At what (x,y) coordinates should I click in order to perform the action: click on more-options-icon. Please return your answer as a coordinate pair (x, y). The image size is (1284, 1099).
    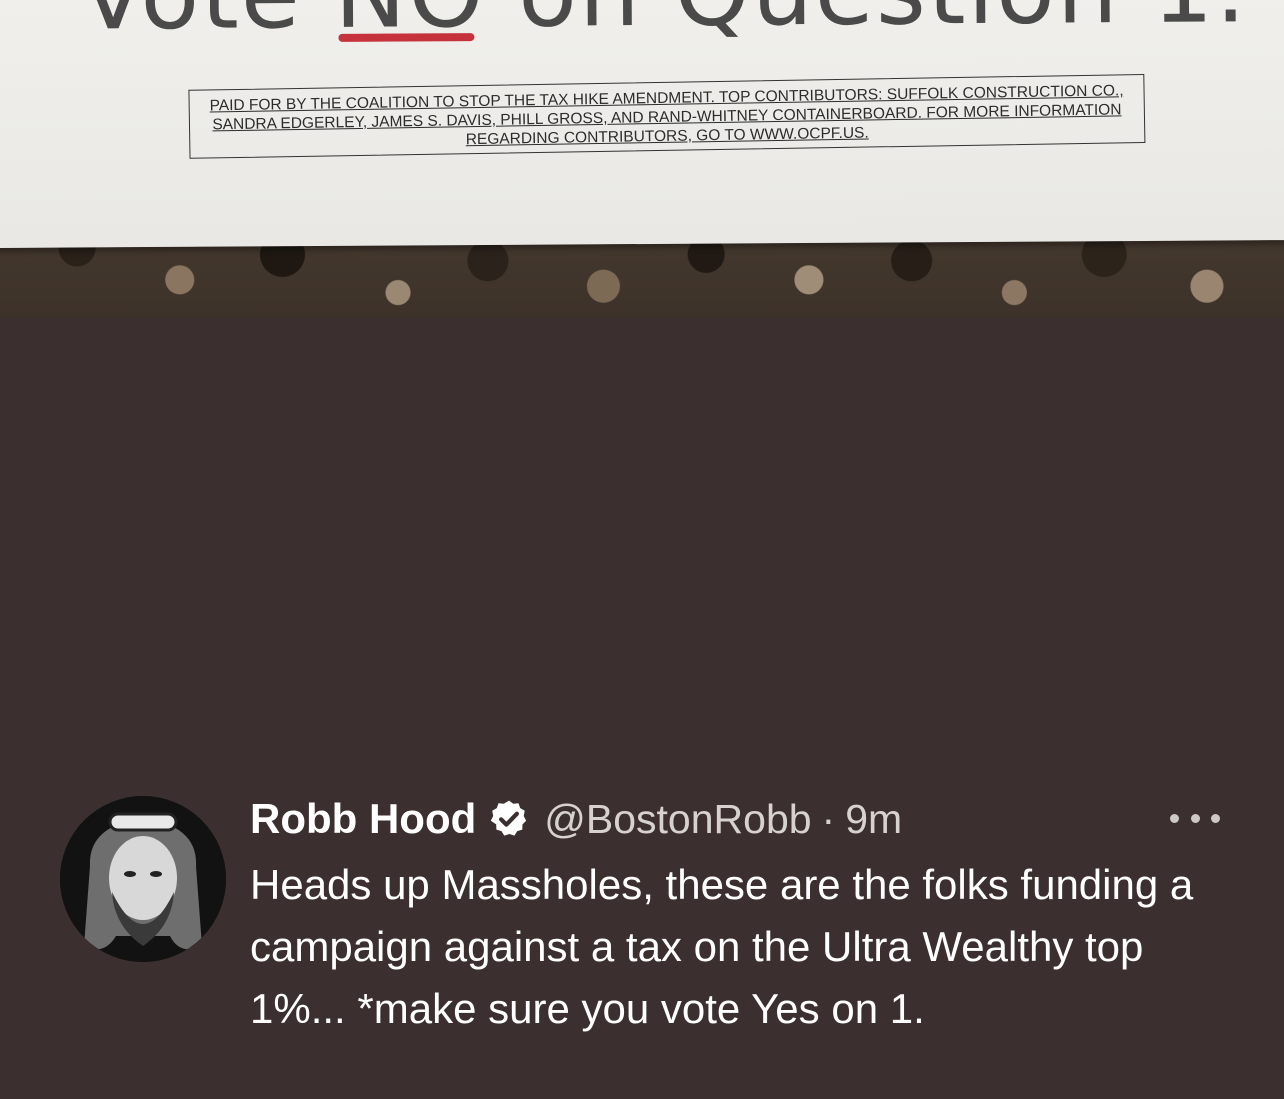
    Looking at the image, I should click on (1195, 818).